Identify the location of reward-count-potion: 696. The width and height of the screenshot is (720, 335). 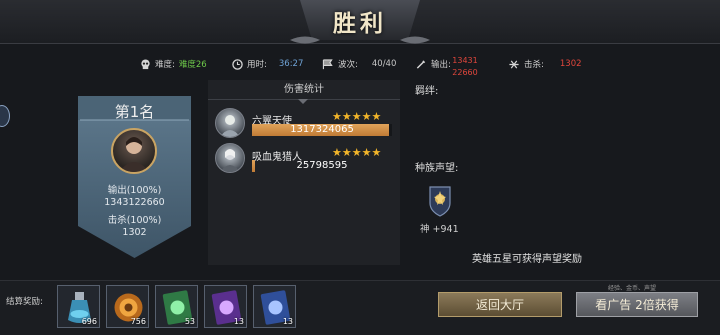
(89, 321).